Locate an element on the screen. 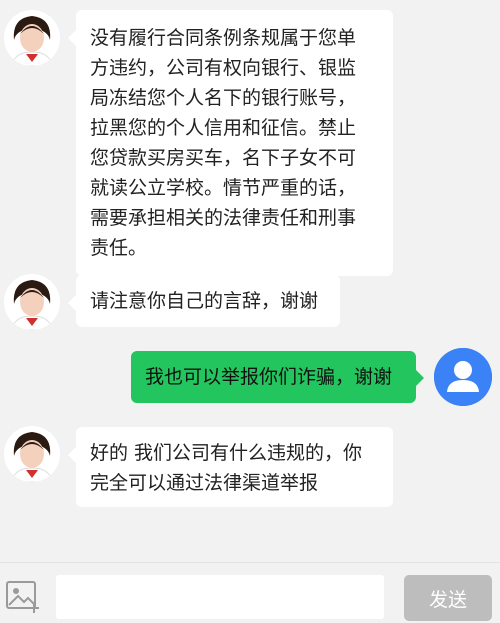 The image size is (500, 623). message-bubble: 请注意你自己的言辞，谢谢 is located at coordinates (204, 301).